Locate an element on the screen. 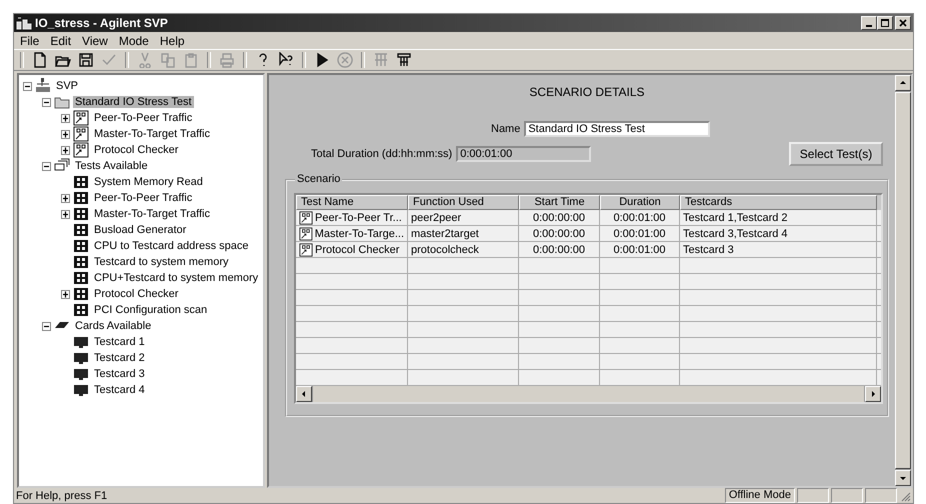 The height and width of the screenshot is (504, 926). tree-item: Tests Available is located at coordinates (111, 166).